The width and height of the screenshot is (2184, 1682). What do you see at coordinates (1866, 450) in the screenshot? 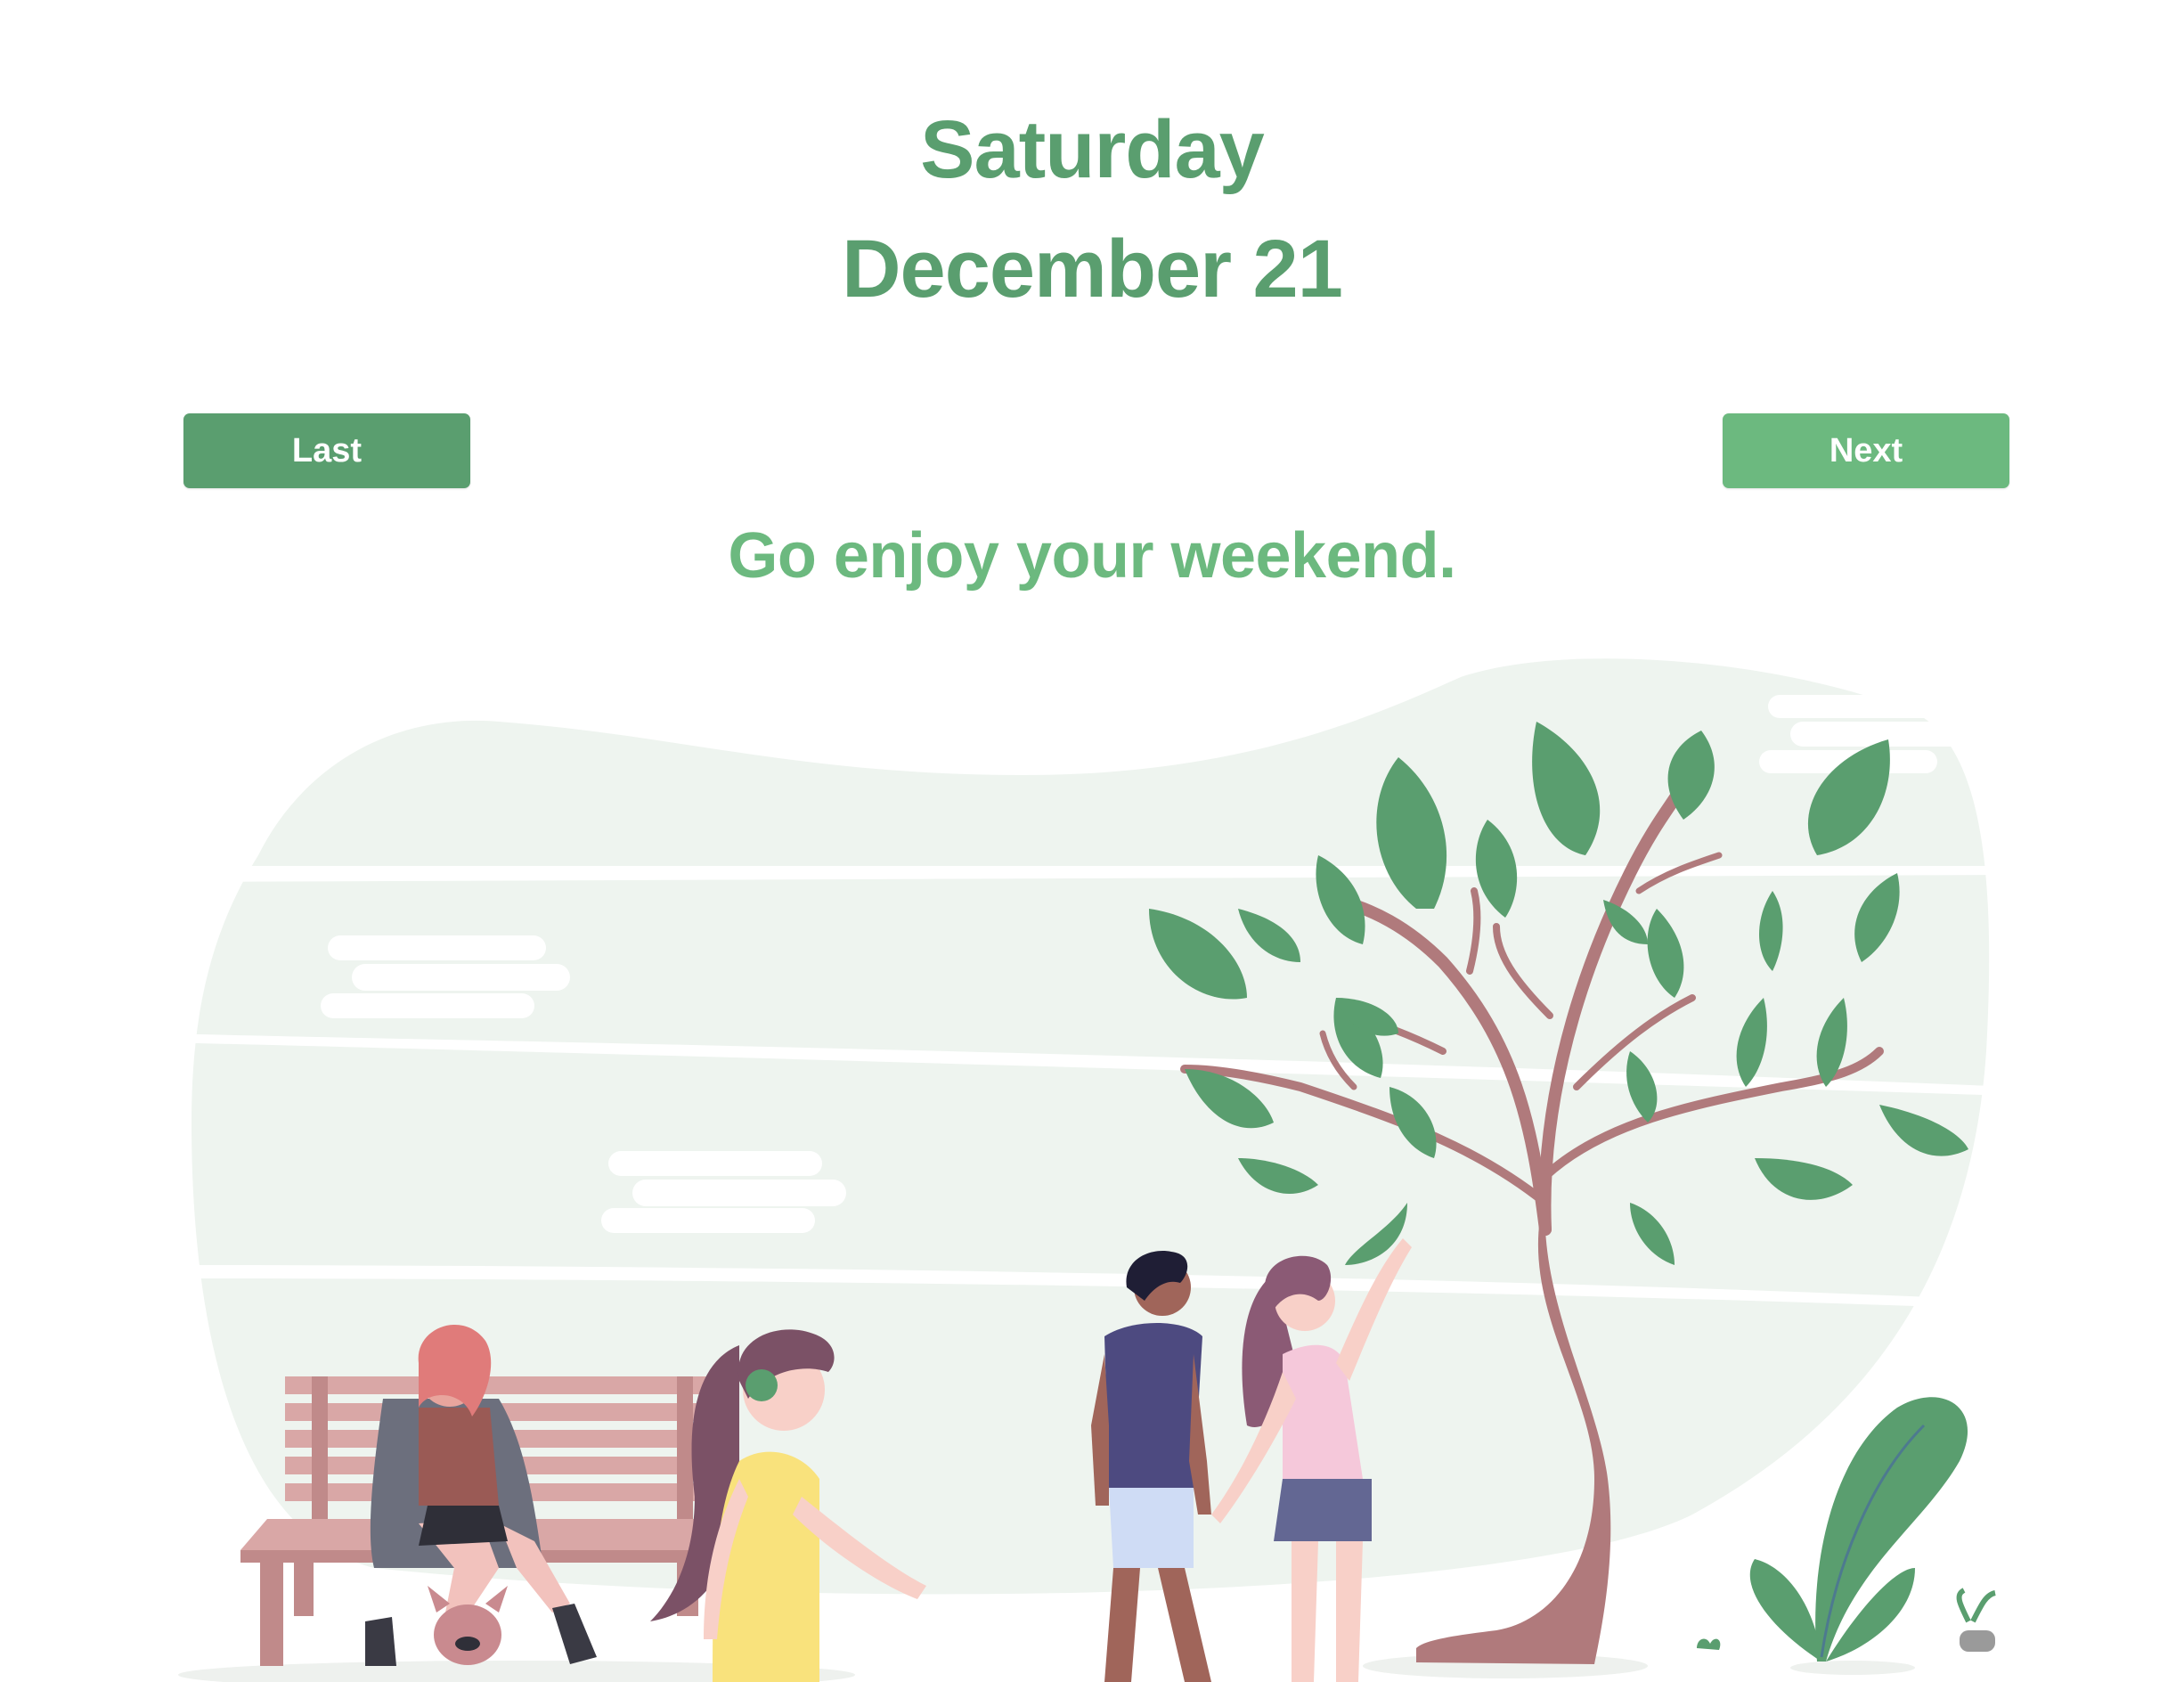
I see `next-button: Next` at bounding box center [1866, 450].